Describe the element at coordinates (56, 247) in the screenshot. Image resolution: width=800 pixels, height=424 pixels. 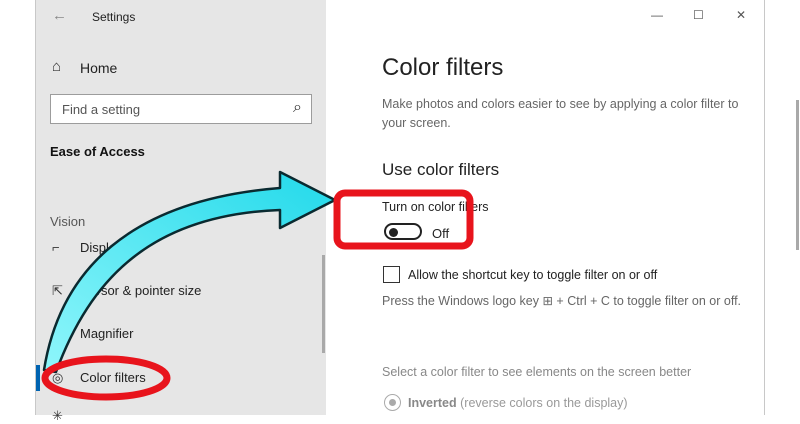
I see `display-icon: ⌐` at that location.